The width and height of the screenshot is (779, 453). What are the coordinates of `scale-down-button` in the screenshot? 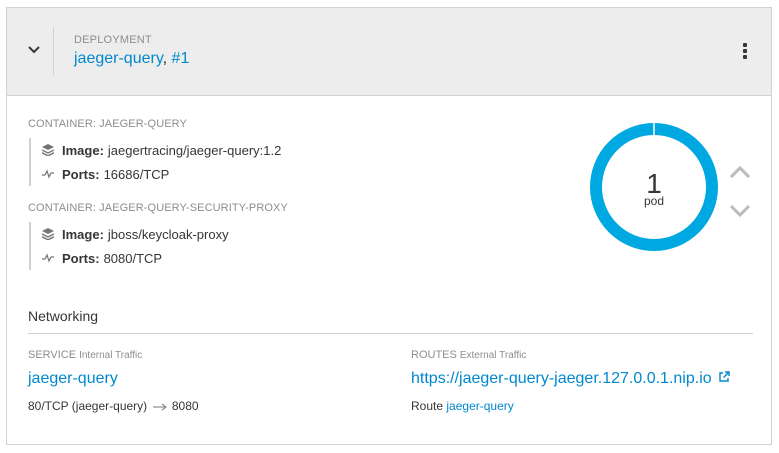 It's located at (740, 211).